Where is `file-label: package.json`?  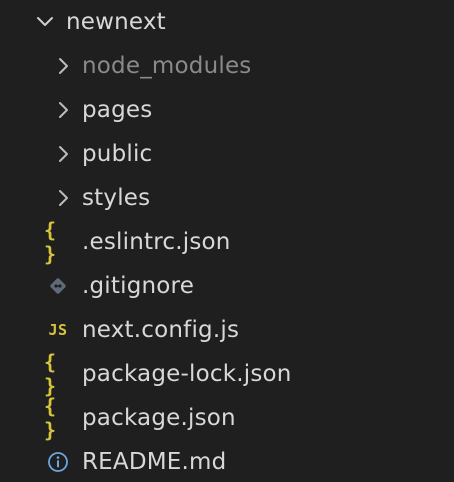
file-label: package.json is located at coordinates (159, 418).